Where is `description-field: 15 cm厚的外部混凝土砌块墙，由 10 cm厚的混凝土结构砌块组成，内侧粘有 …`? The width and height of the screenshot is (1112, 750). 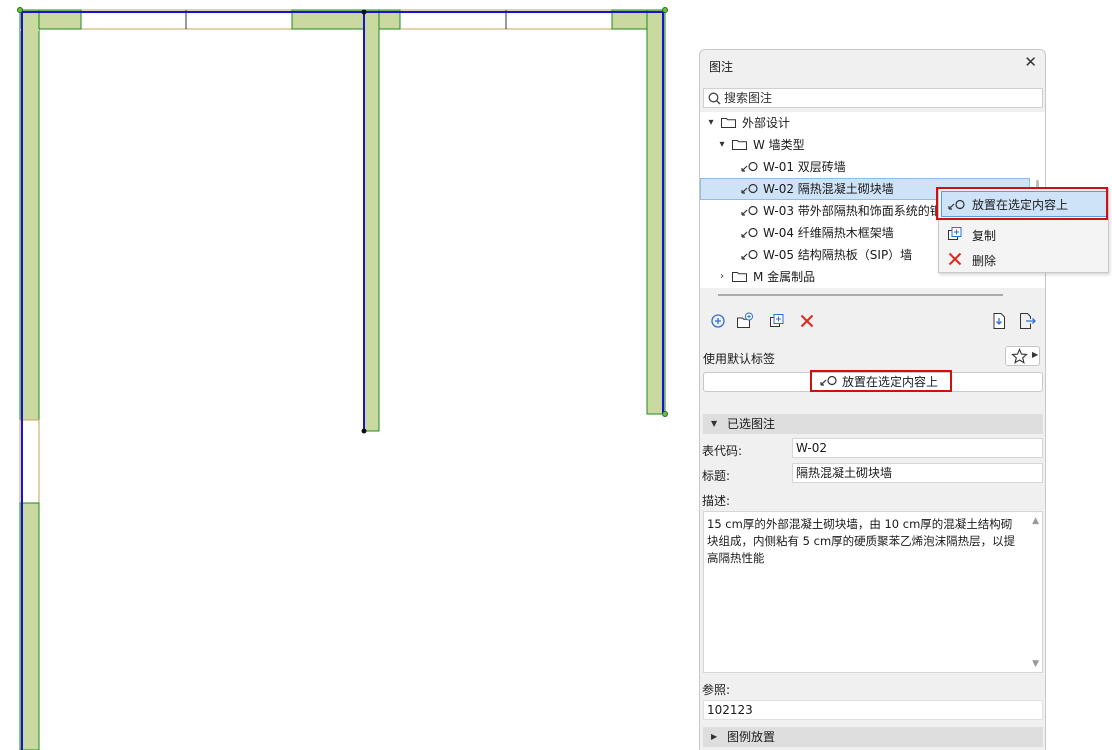 description-field: 15 cm厚的外部混凝土砌块墙，由 10 cm厚的混凝土结构砌块组成，内侧粘有 … is located at coordinates (873, 592).